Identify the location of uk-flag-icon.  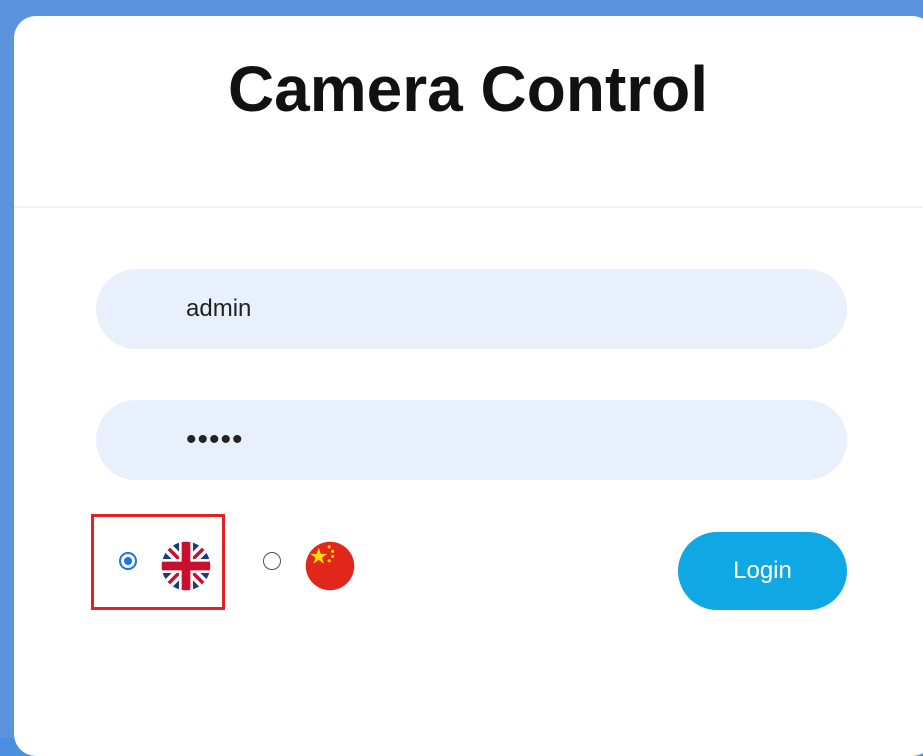
(186, 566).